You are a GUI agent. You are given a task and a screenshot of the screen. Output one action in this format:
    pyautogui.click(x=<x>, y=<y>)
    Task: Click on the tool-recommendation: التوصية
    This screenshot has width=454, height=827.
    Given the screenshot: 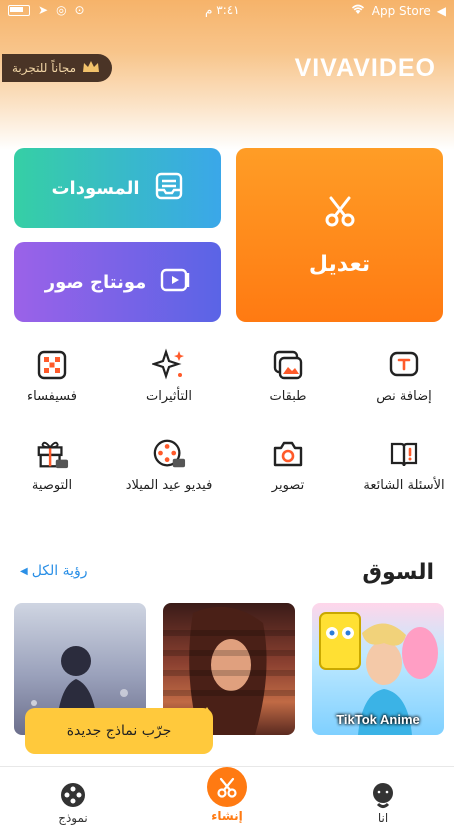 What is the action you would take?
    pyautogui.click(x=53, y=465)
    